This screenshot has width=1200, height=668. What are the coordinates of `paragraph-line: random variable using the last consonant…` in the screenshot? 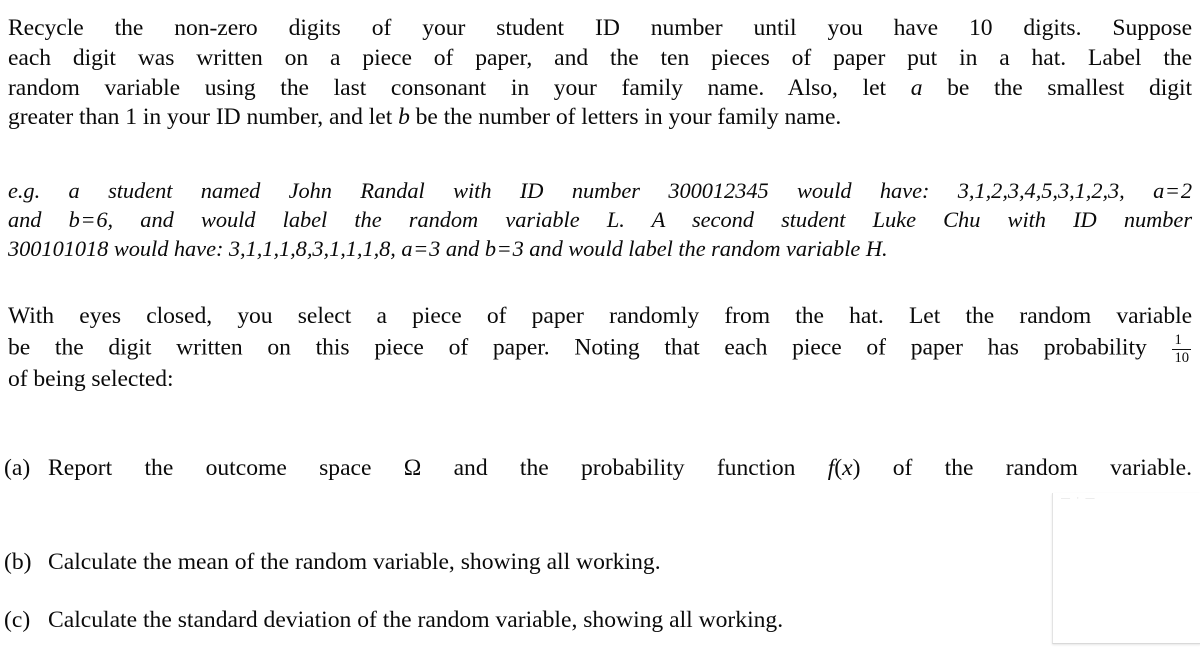 It's located at (600, 89).